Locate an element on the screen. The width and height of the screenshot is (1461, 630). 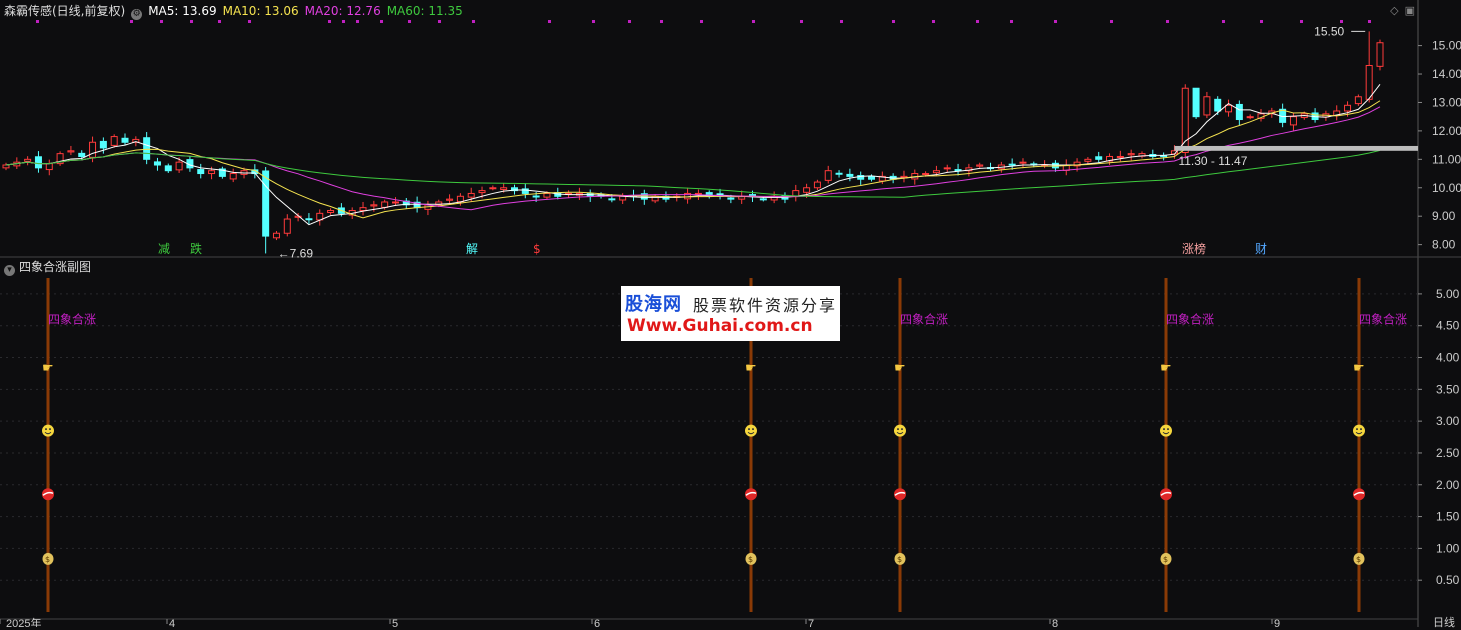
y-tick-label: 13.00 is located at coordinates (1446, 102).